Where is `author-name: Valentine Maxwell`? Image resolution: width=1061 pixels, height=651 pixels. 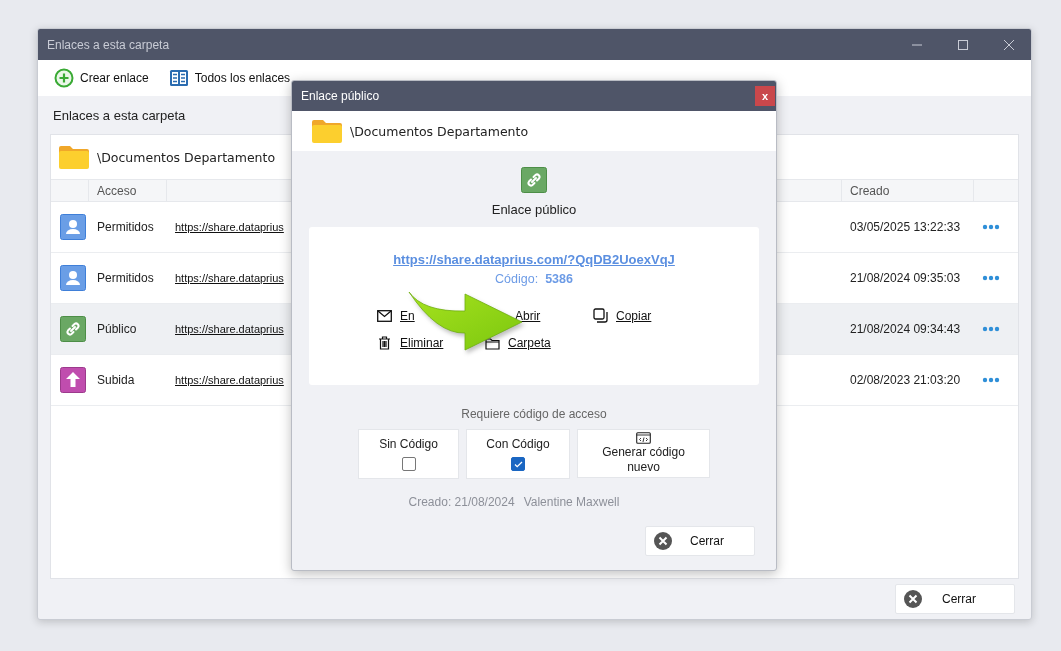 author-name: Valentine Maxwell is located at coordinates (571, 502).